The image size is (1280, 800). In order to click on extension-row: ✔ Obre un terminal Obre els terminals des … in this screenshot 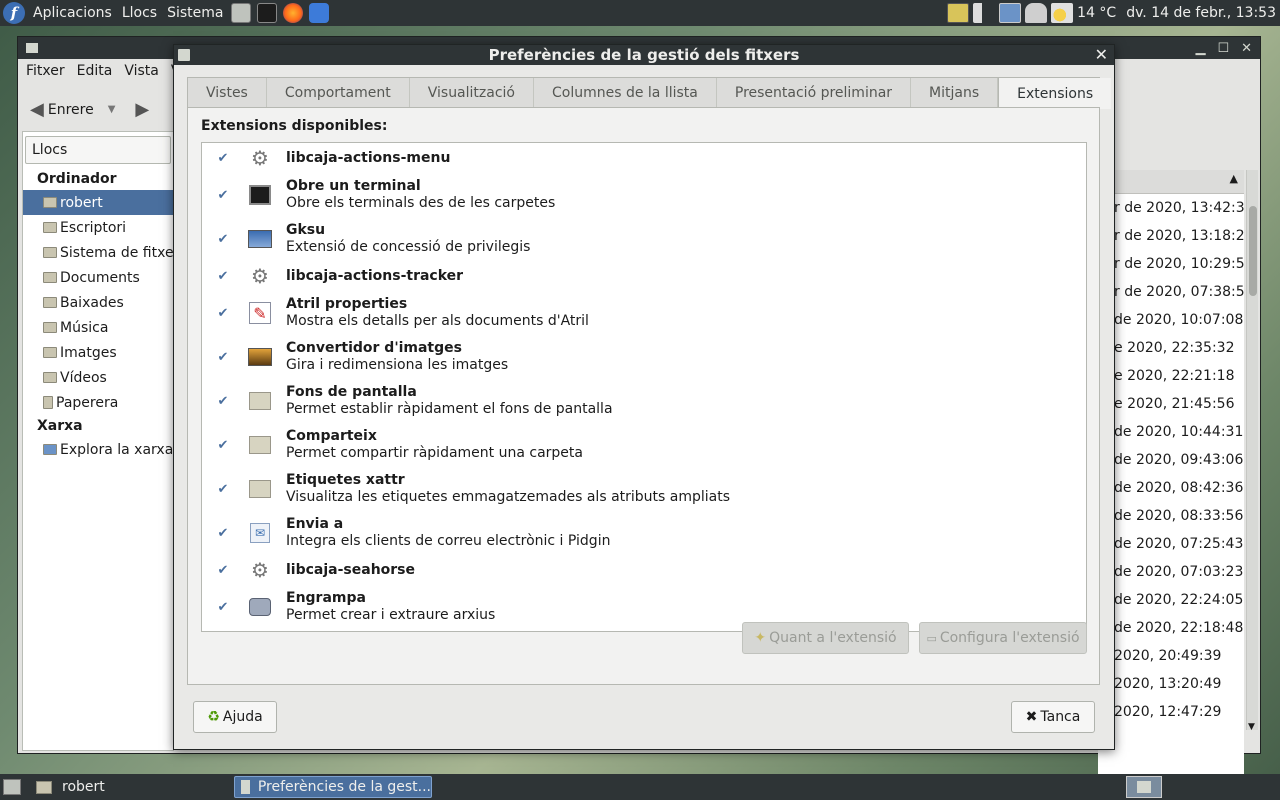, I will do `click(644, 195)`.